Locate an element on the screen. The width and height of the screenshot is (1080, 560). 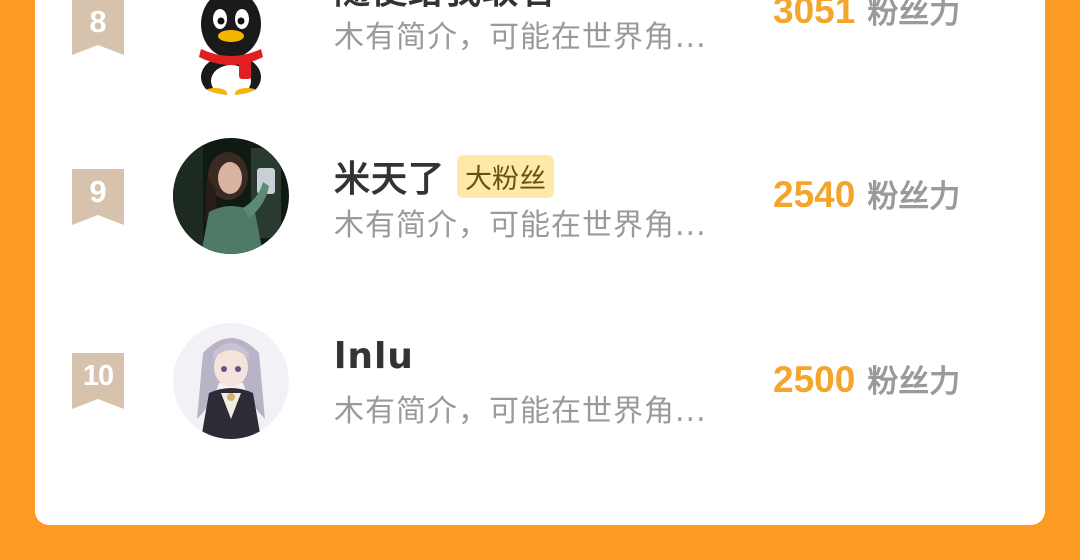
rank-number: 8 is located at coordinates (98, 21).